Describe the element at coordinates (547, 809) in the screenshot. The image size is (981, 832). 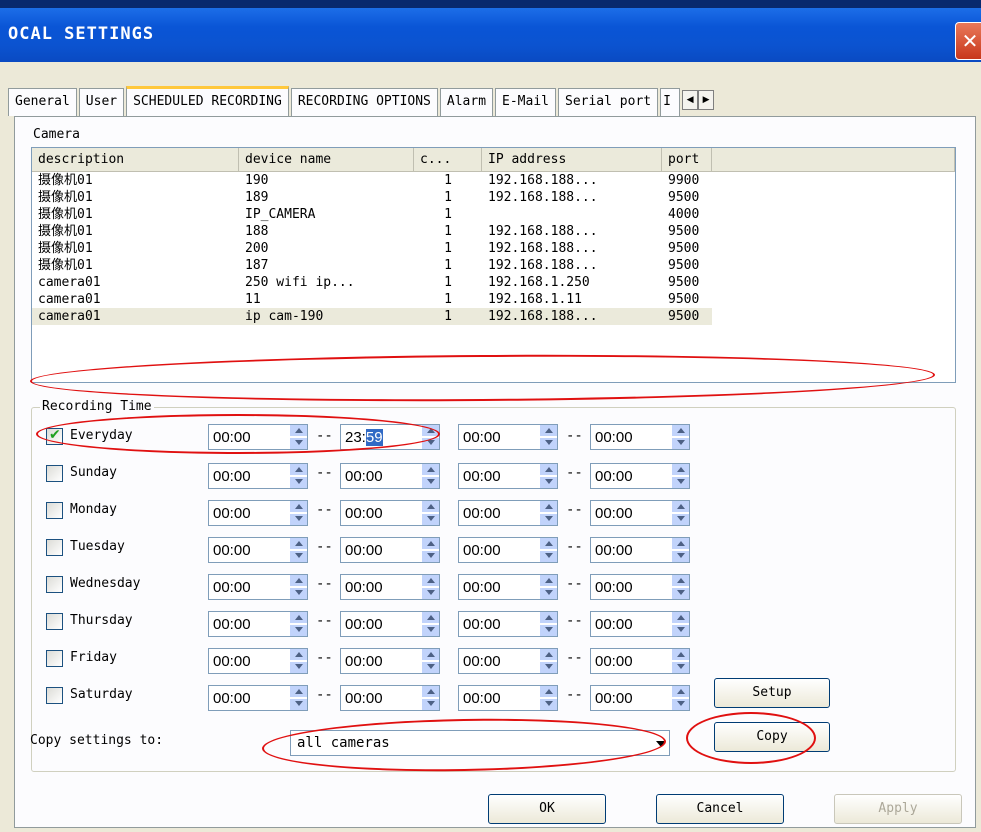
I see `ok-button: OK` at that location.